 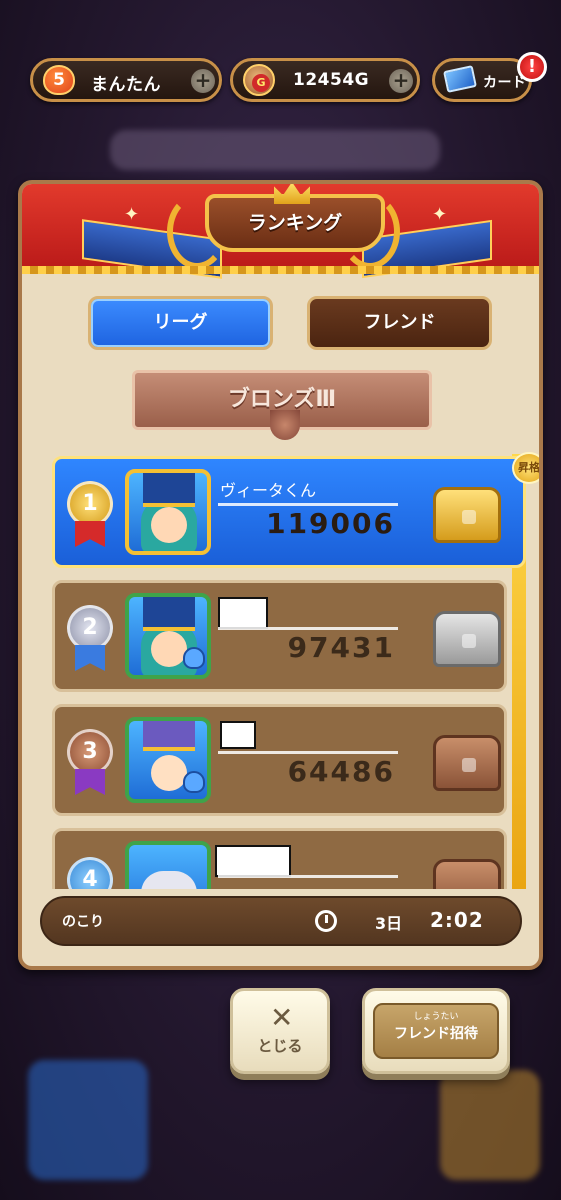 I want to click on gold-chest-icon, so click(x=467, y=515).